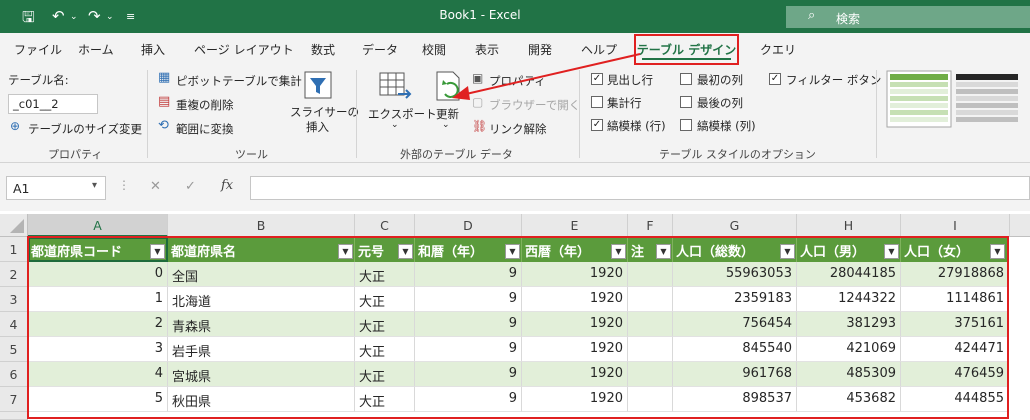 The height and width of the screenshot is (420, 1030). I want to click on table-style-gallery, so click(958, 100).